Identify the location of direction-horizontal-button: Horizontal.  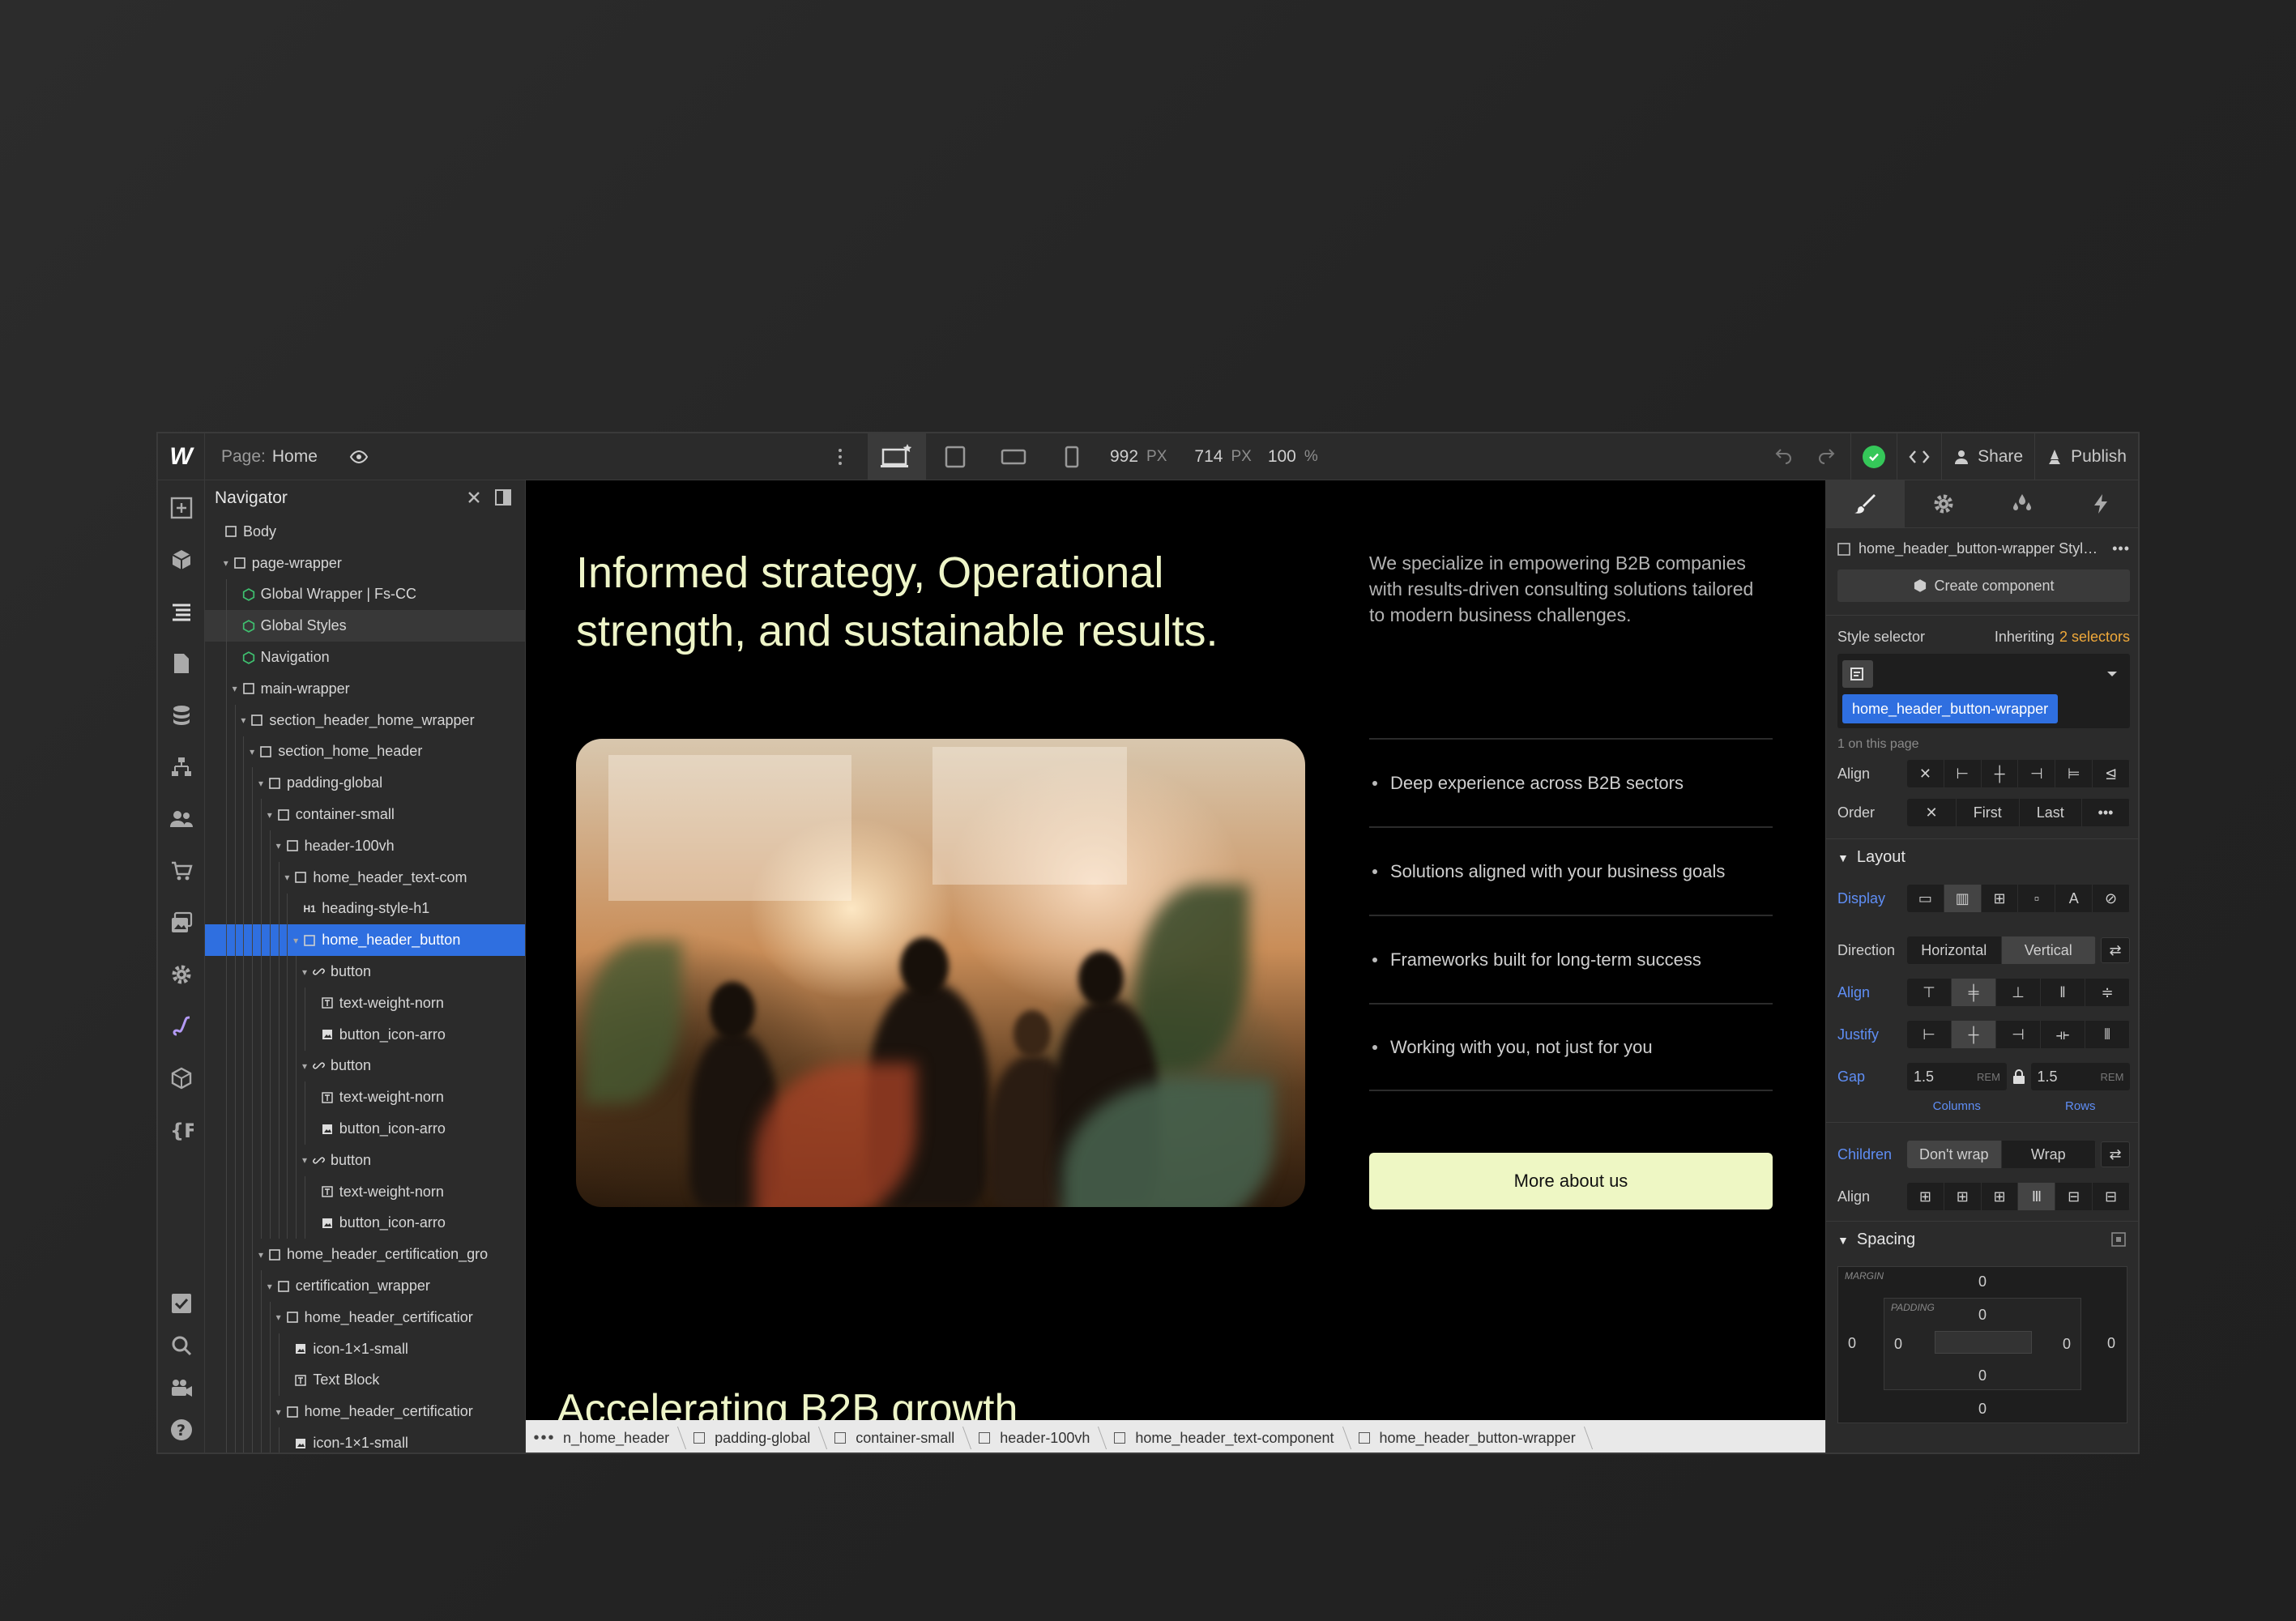
(1955, 950).